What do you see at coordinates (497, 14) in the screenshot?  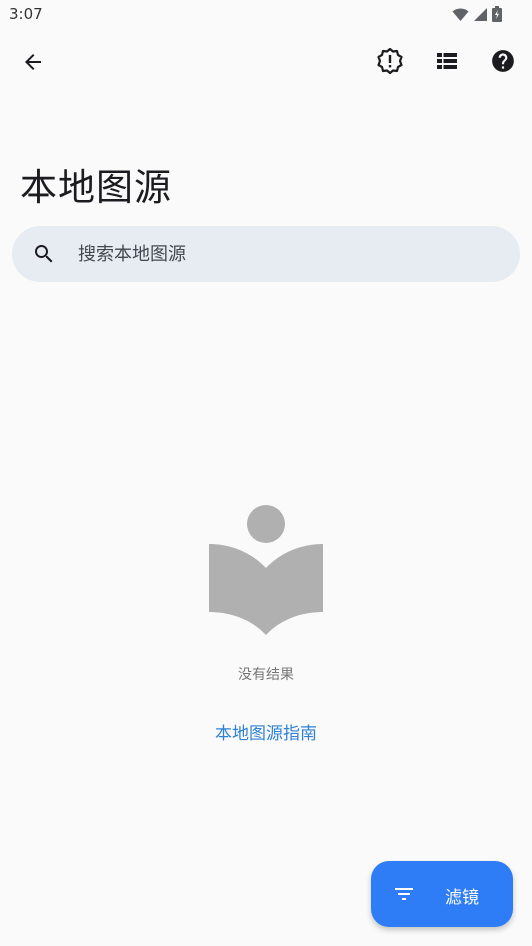 I see `battery-icon` at bounding box center [497, 14].